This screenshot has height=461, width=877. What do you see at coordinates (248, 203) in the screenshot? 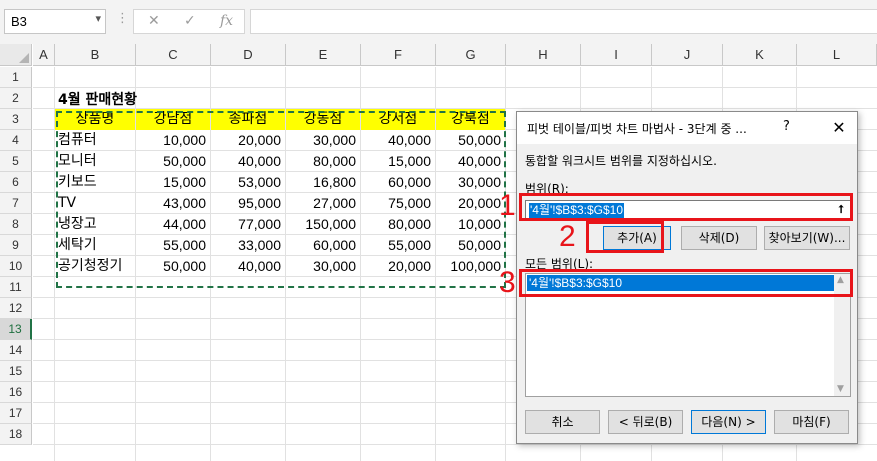
I see `table-cell: 95,000` at bounding box center [248, 203].